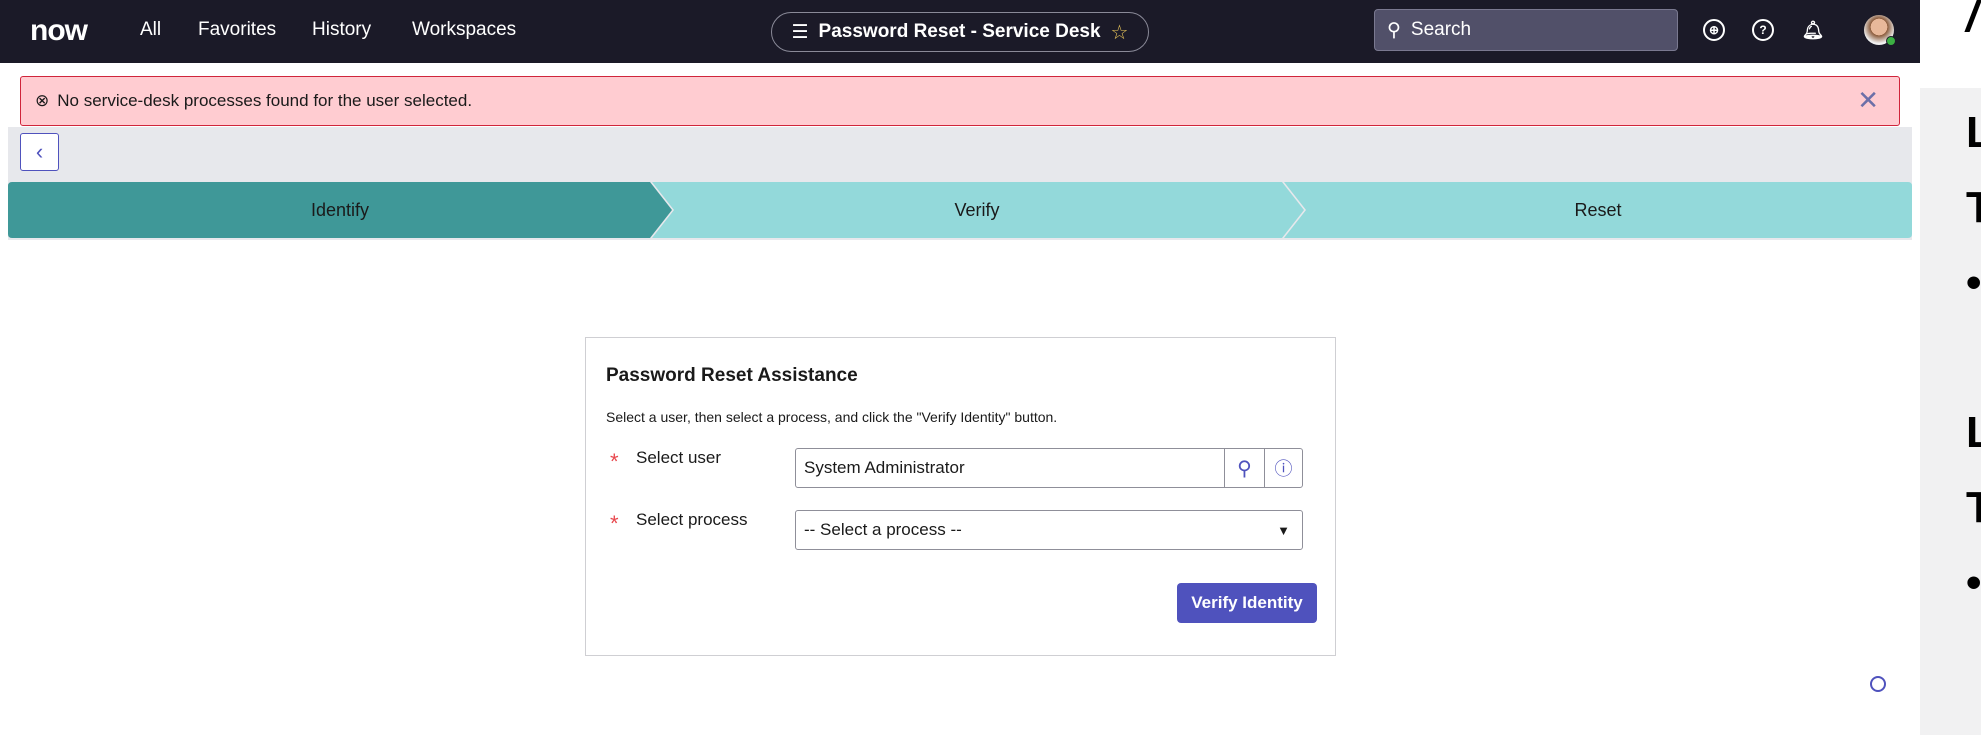 Image resolution: width=1981 pixels, height=735 pixels. I want to click on nav-history: History, so click(341, 30).